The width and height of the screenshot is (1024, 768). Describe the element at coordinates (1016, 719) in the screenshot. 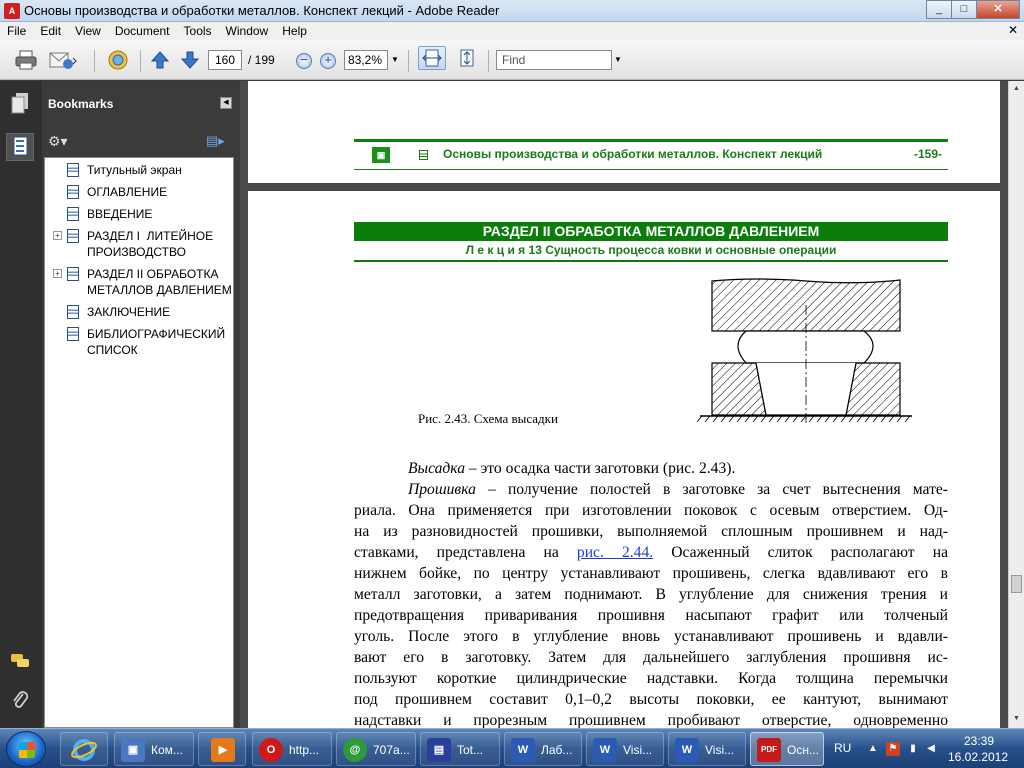

I see `scroll-down-icon: ▼` at that location.